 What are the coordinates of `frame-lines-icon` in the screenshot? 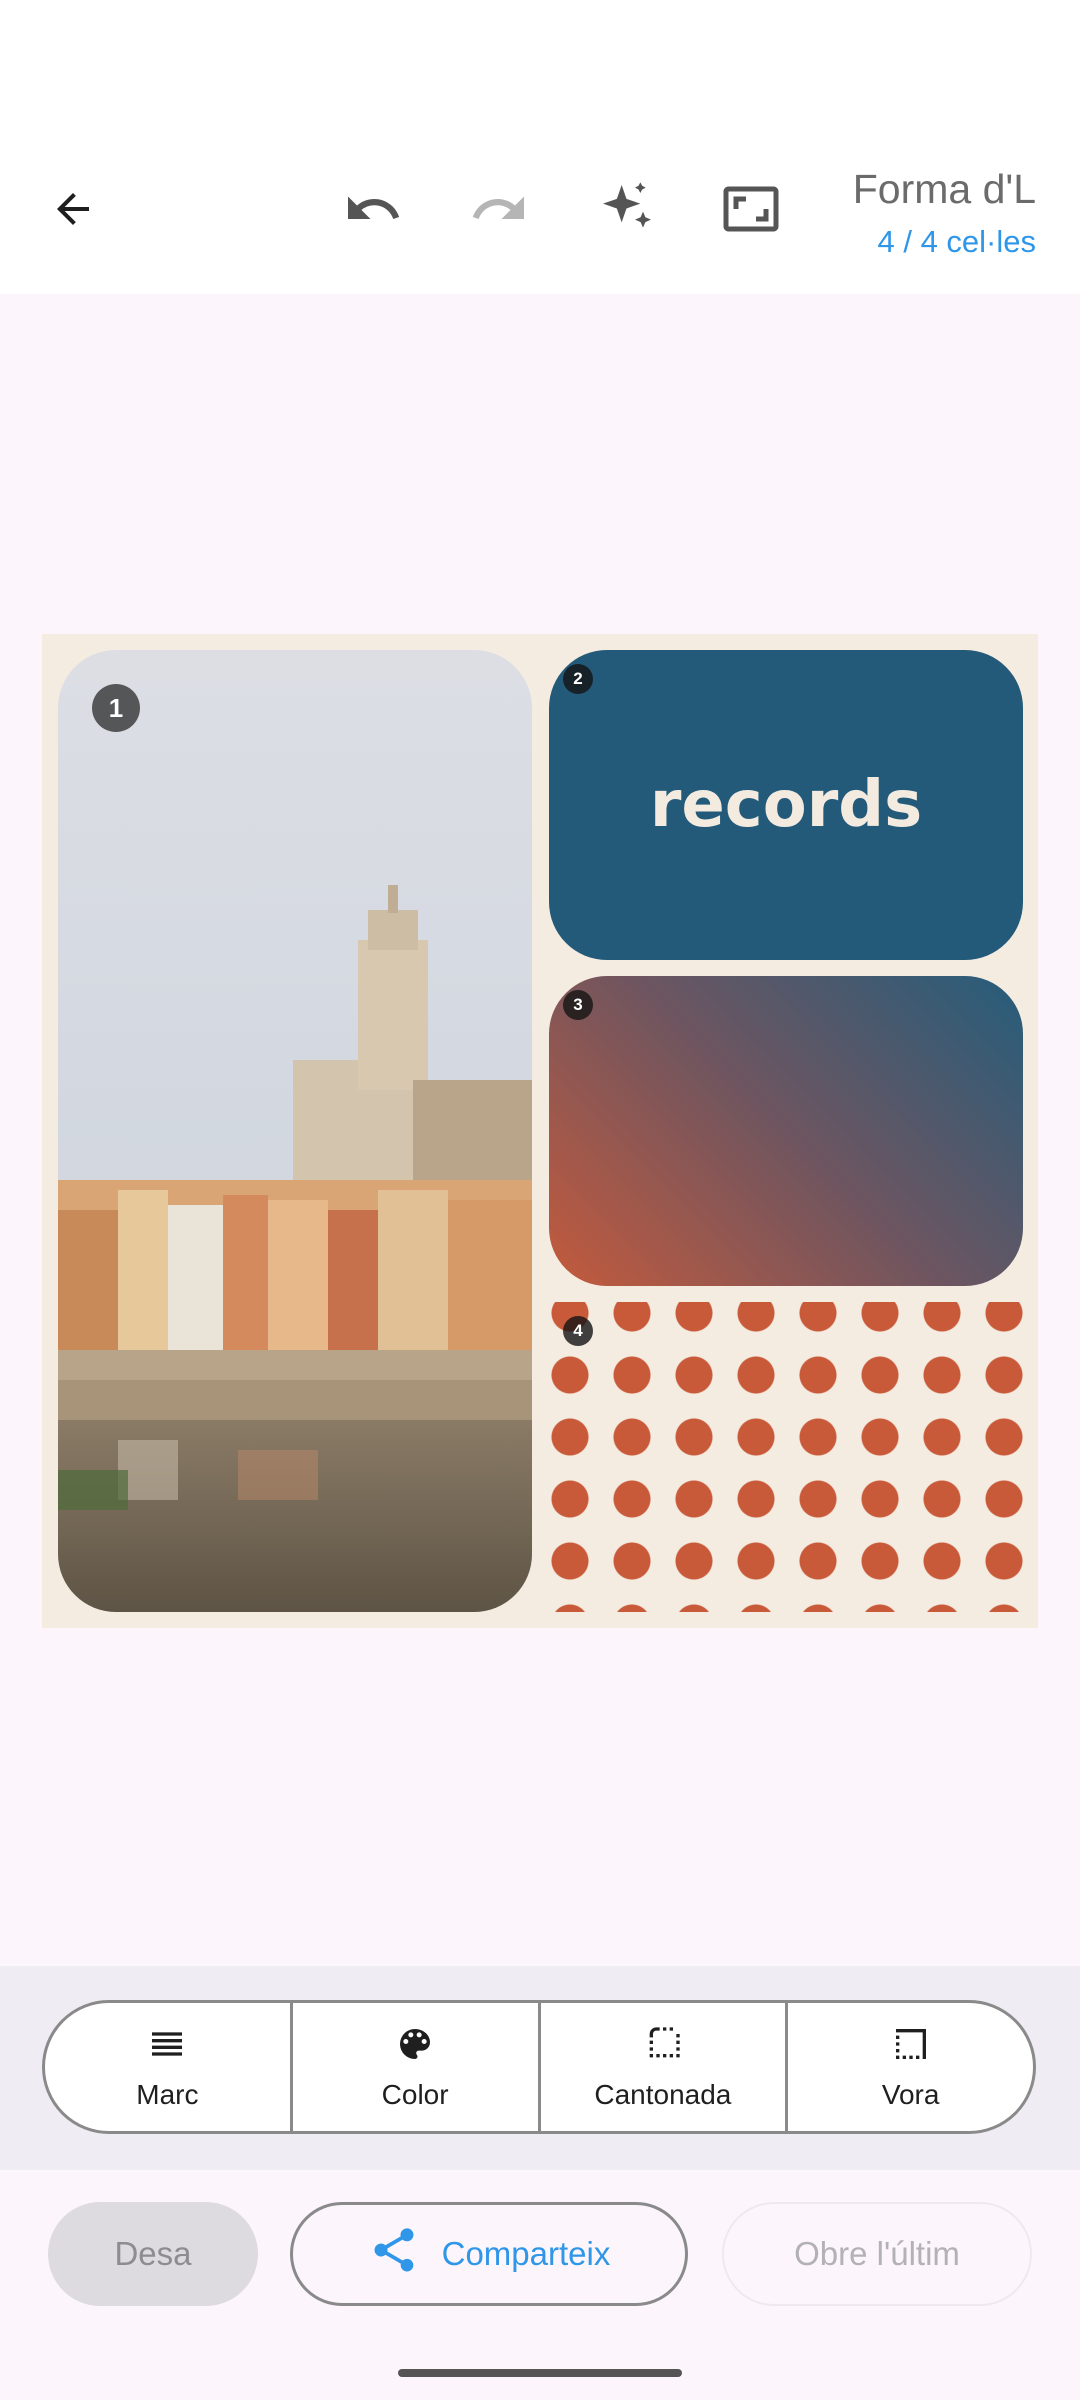 It's located at (167, 2046).